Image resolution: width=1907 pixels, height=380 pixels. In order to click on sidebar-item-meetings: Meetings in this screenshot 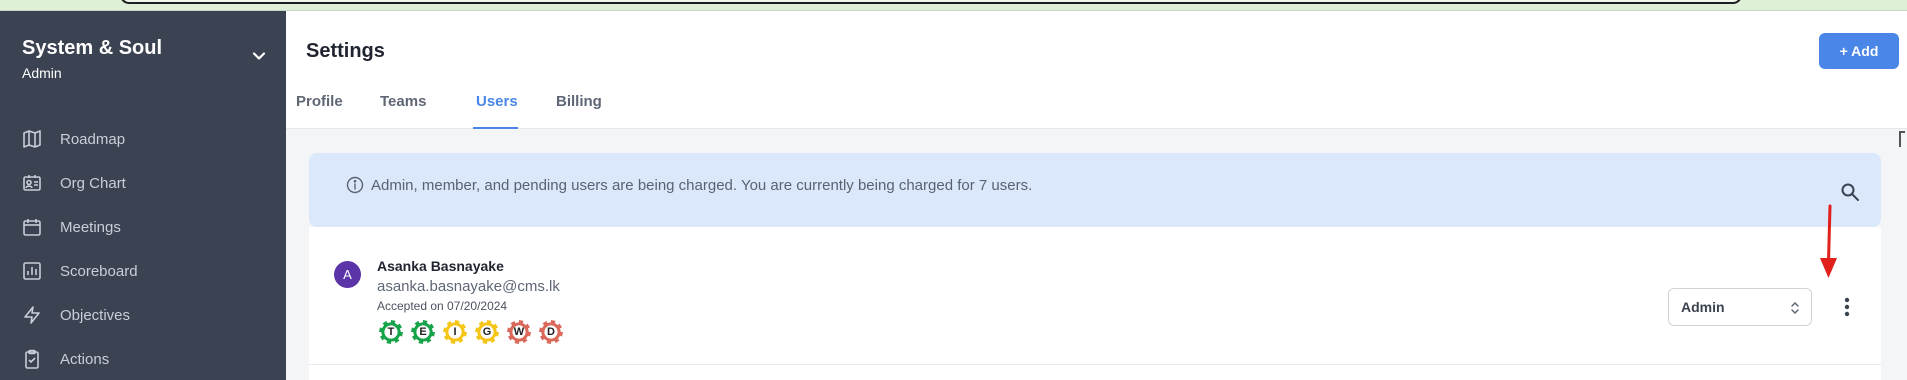, I will do `click(143, 227)`.